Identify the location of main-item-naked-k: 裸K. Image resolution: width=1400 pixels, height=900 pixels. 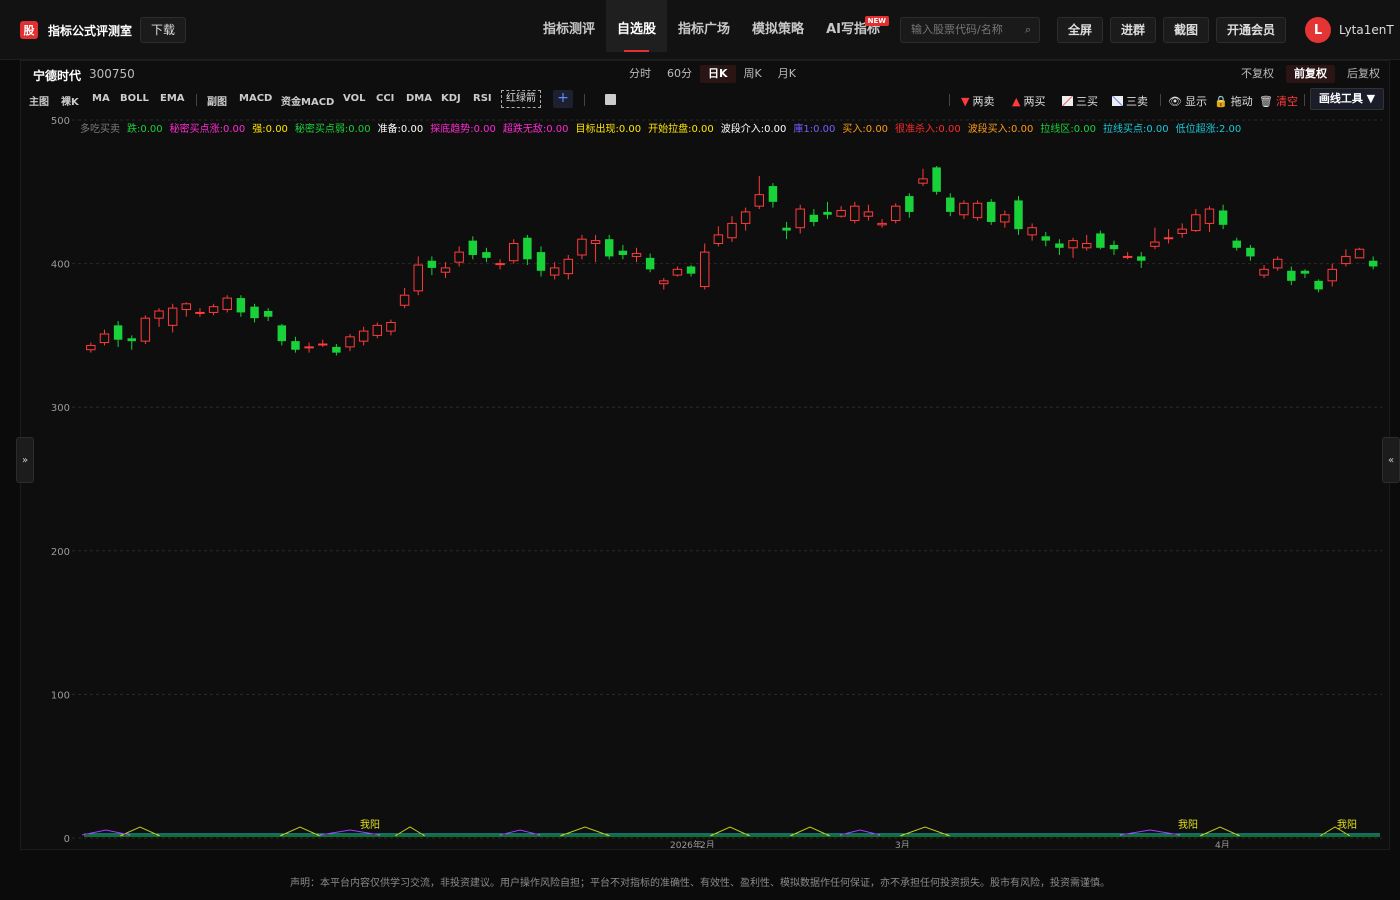
(70, 100).